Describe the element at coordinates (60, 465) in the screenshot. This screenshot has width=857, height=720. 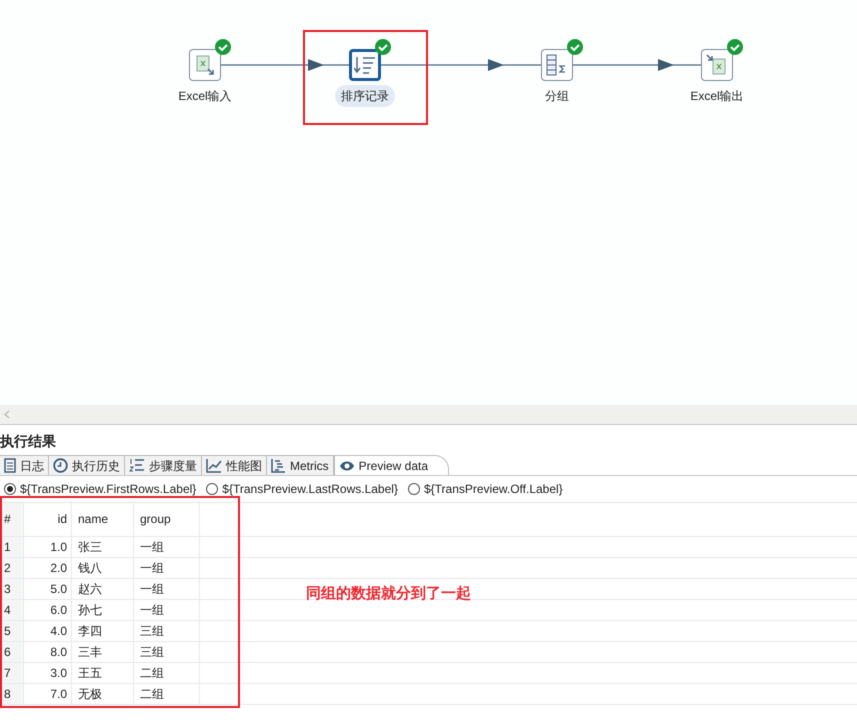
I see `clock-icon` at that location.